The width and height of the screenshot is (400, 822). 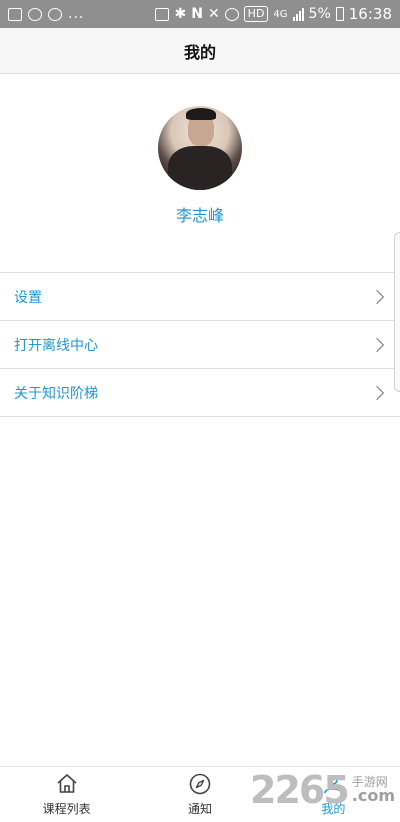 What do you see at coordinates (339, 14) in the screenshot?
I see `battery-icon` at bounding box center [339, 14].